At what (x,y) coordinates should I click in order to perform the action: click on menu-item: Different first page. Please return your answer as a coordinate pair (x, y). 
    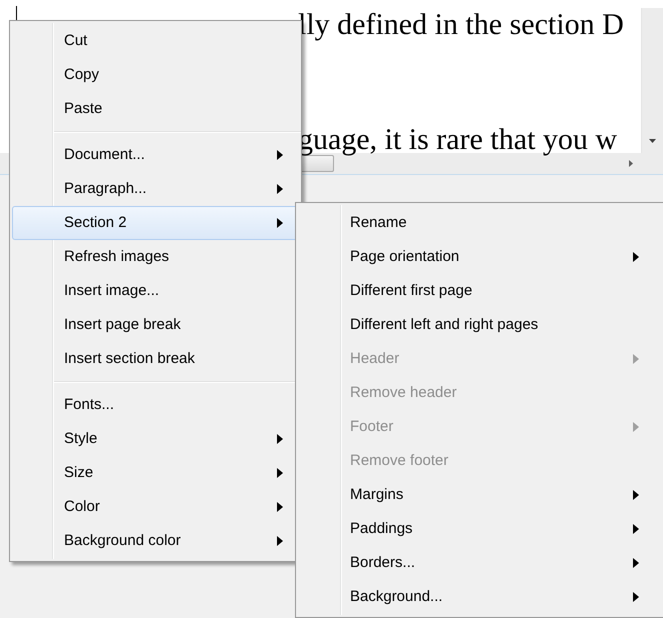
    Looking at the image, I should click on (480, 291).